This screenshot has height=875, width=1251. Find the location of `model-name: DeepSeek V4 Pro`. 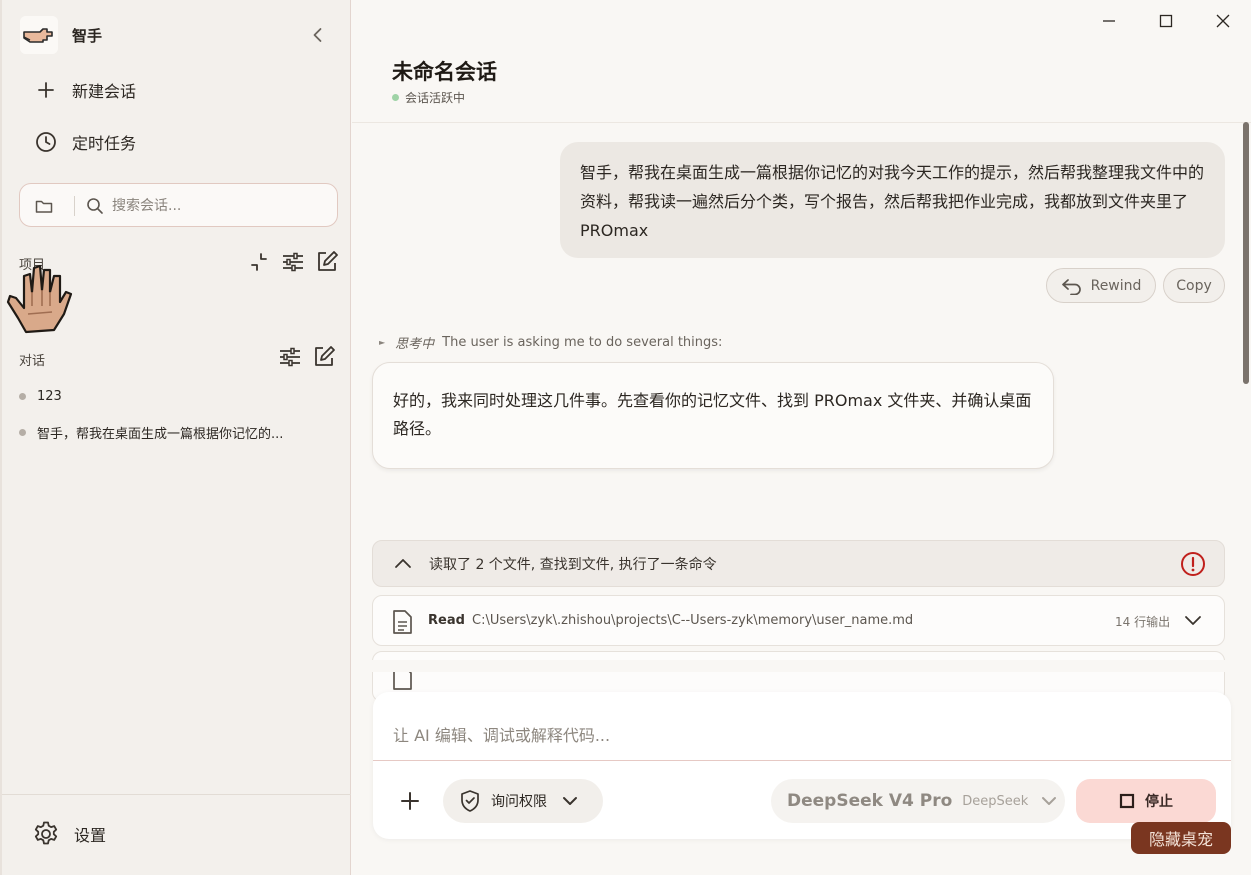

model-name: DeepSeek V4 Pro is located at coordinates (870, 801).